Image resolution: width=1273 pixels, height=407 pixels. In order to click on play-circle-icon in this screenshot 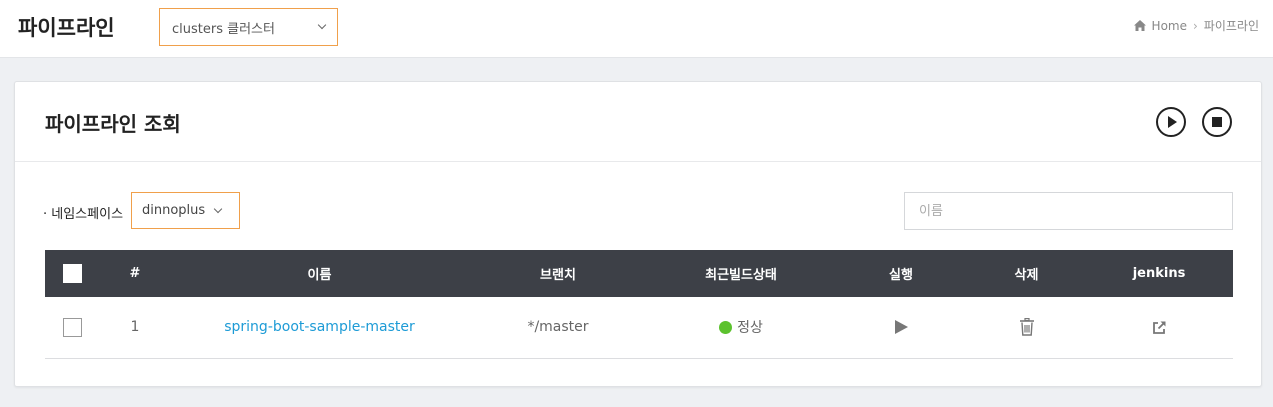, I will do `click(1172, 122)`.